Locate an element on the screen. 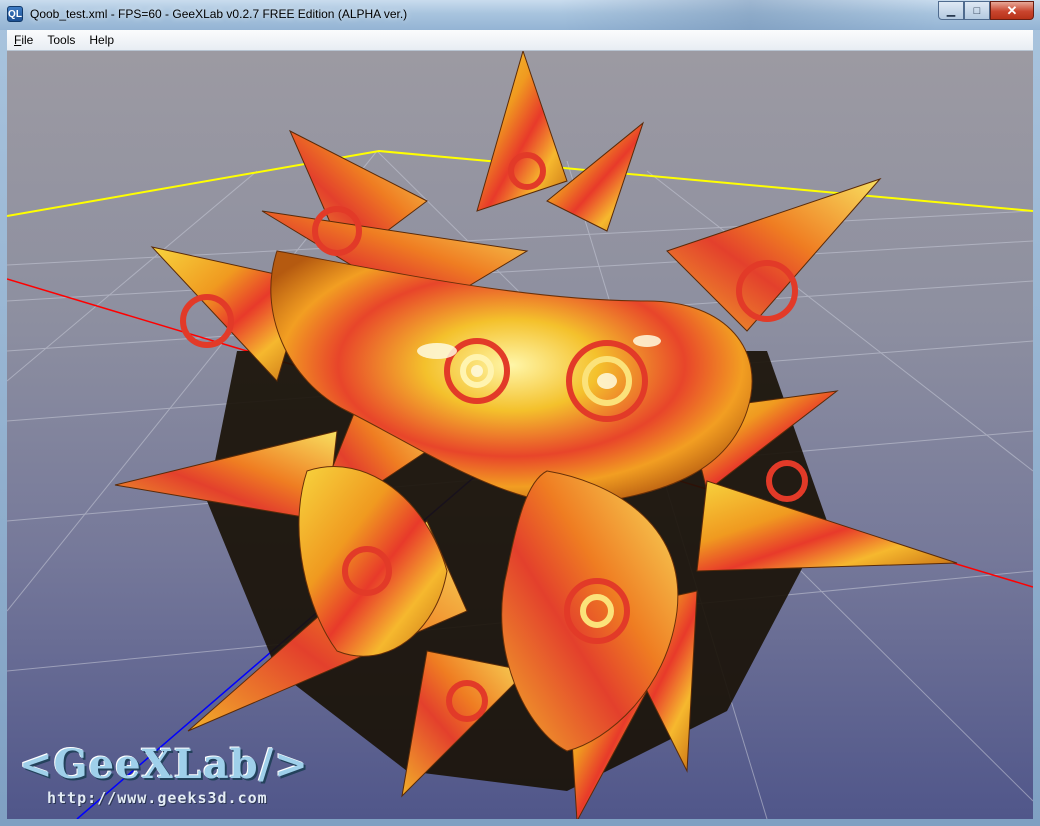  geexlab-logo: <GeeXLab/> is located at coordinates (164, 764).